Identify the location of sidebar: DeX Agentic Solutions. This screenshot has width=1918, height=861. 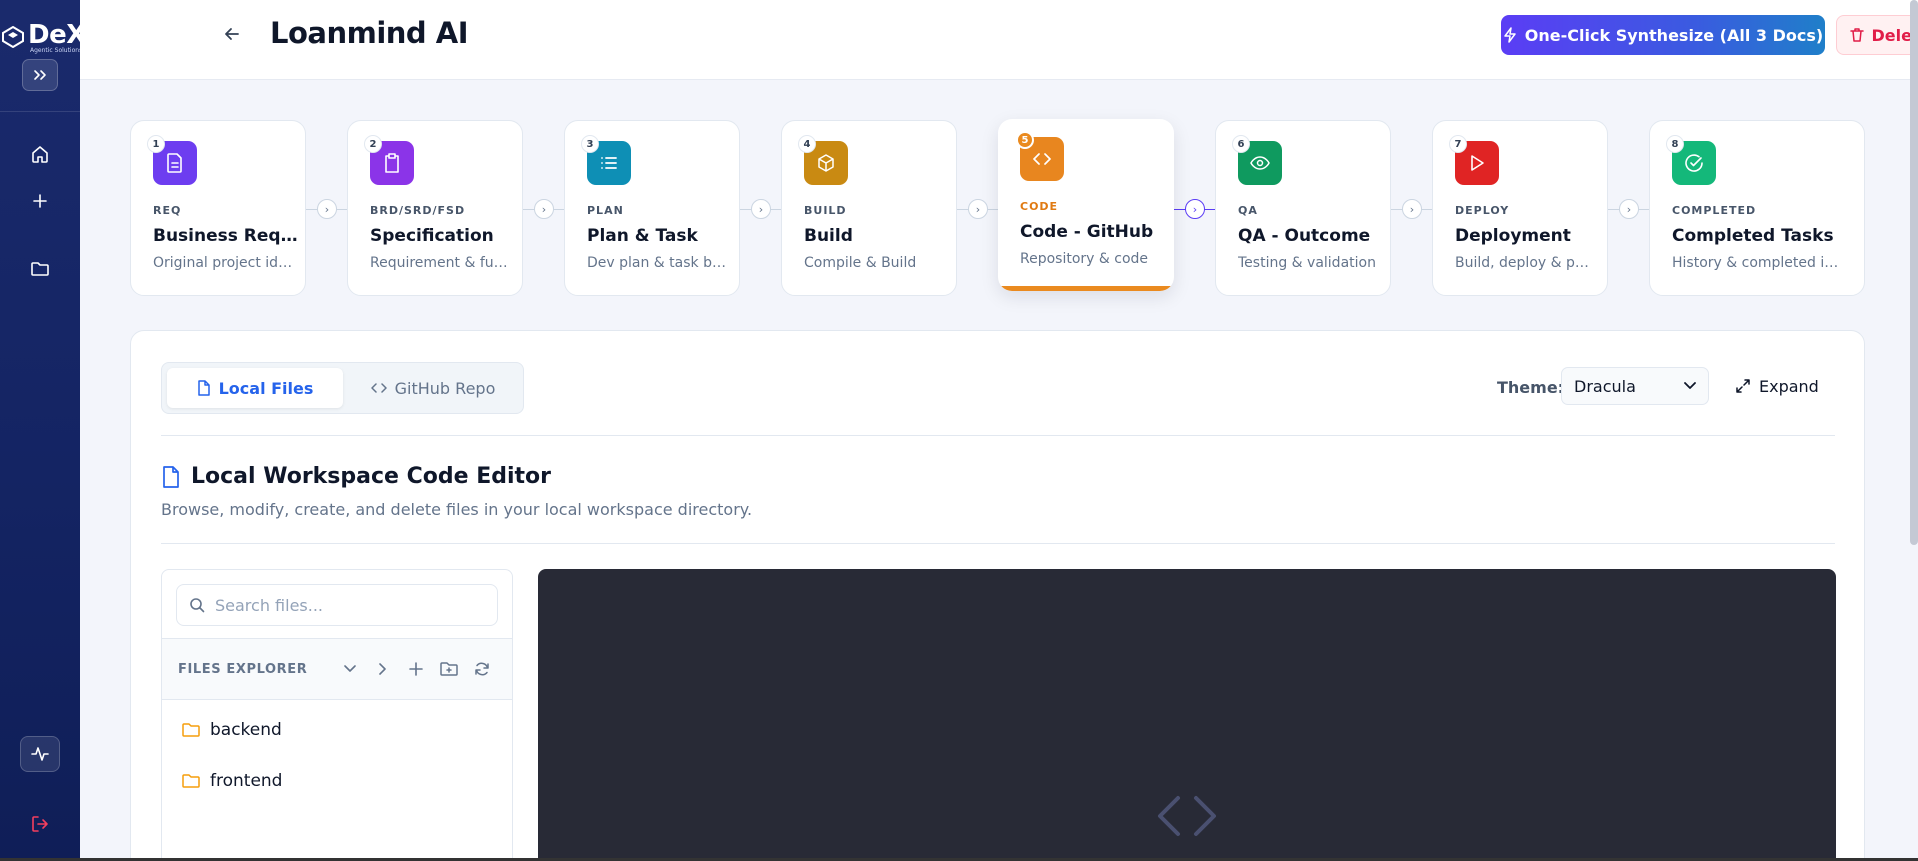
(43, 430).